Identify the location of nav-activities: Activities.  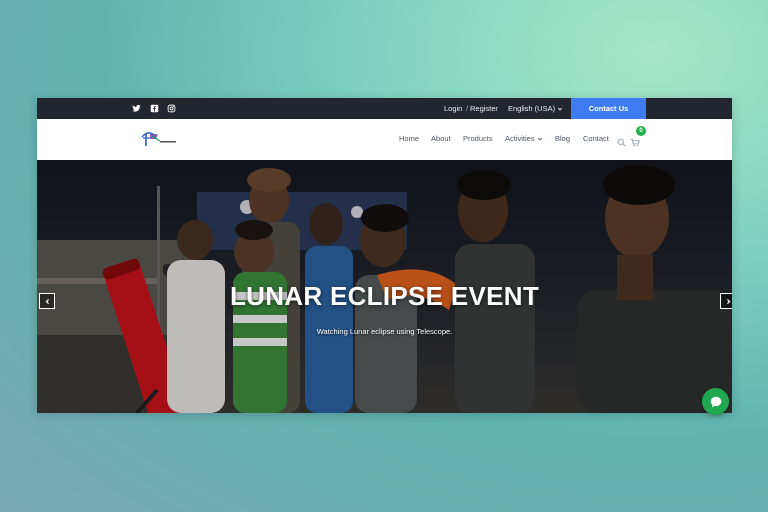
(524, 139).